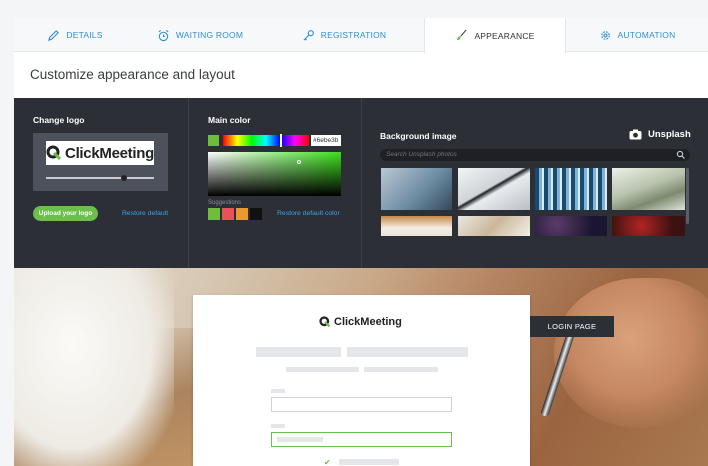 The height and width of the screenshot is (466, 708). What do you see at coordinates (361, 404) in the screenshot?
I see `login-field` at bounding box center [361, 404].